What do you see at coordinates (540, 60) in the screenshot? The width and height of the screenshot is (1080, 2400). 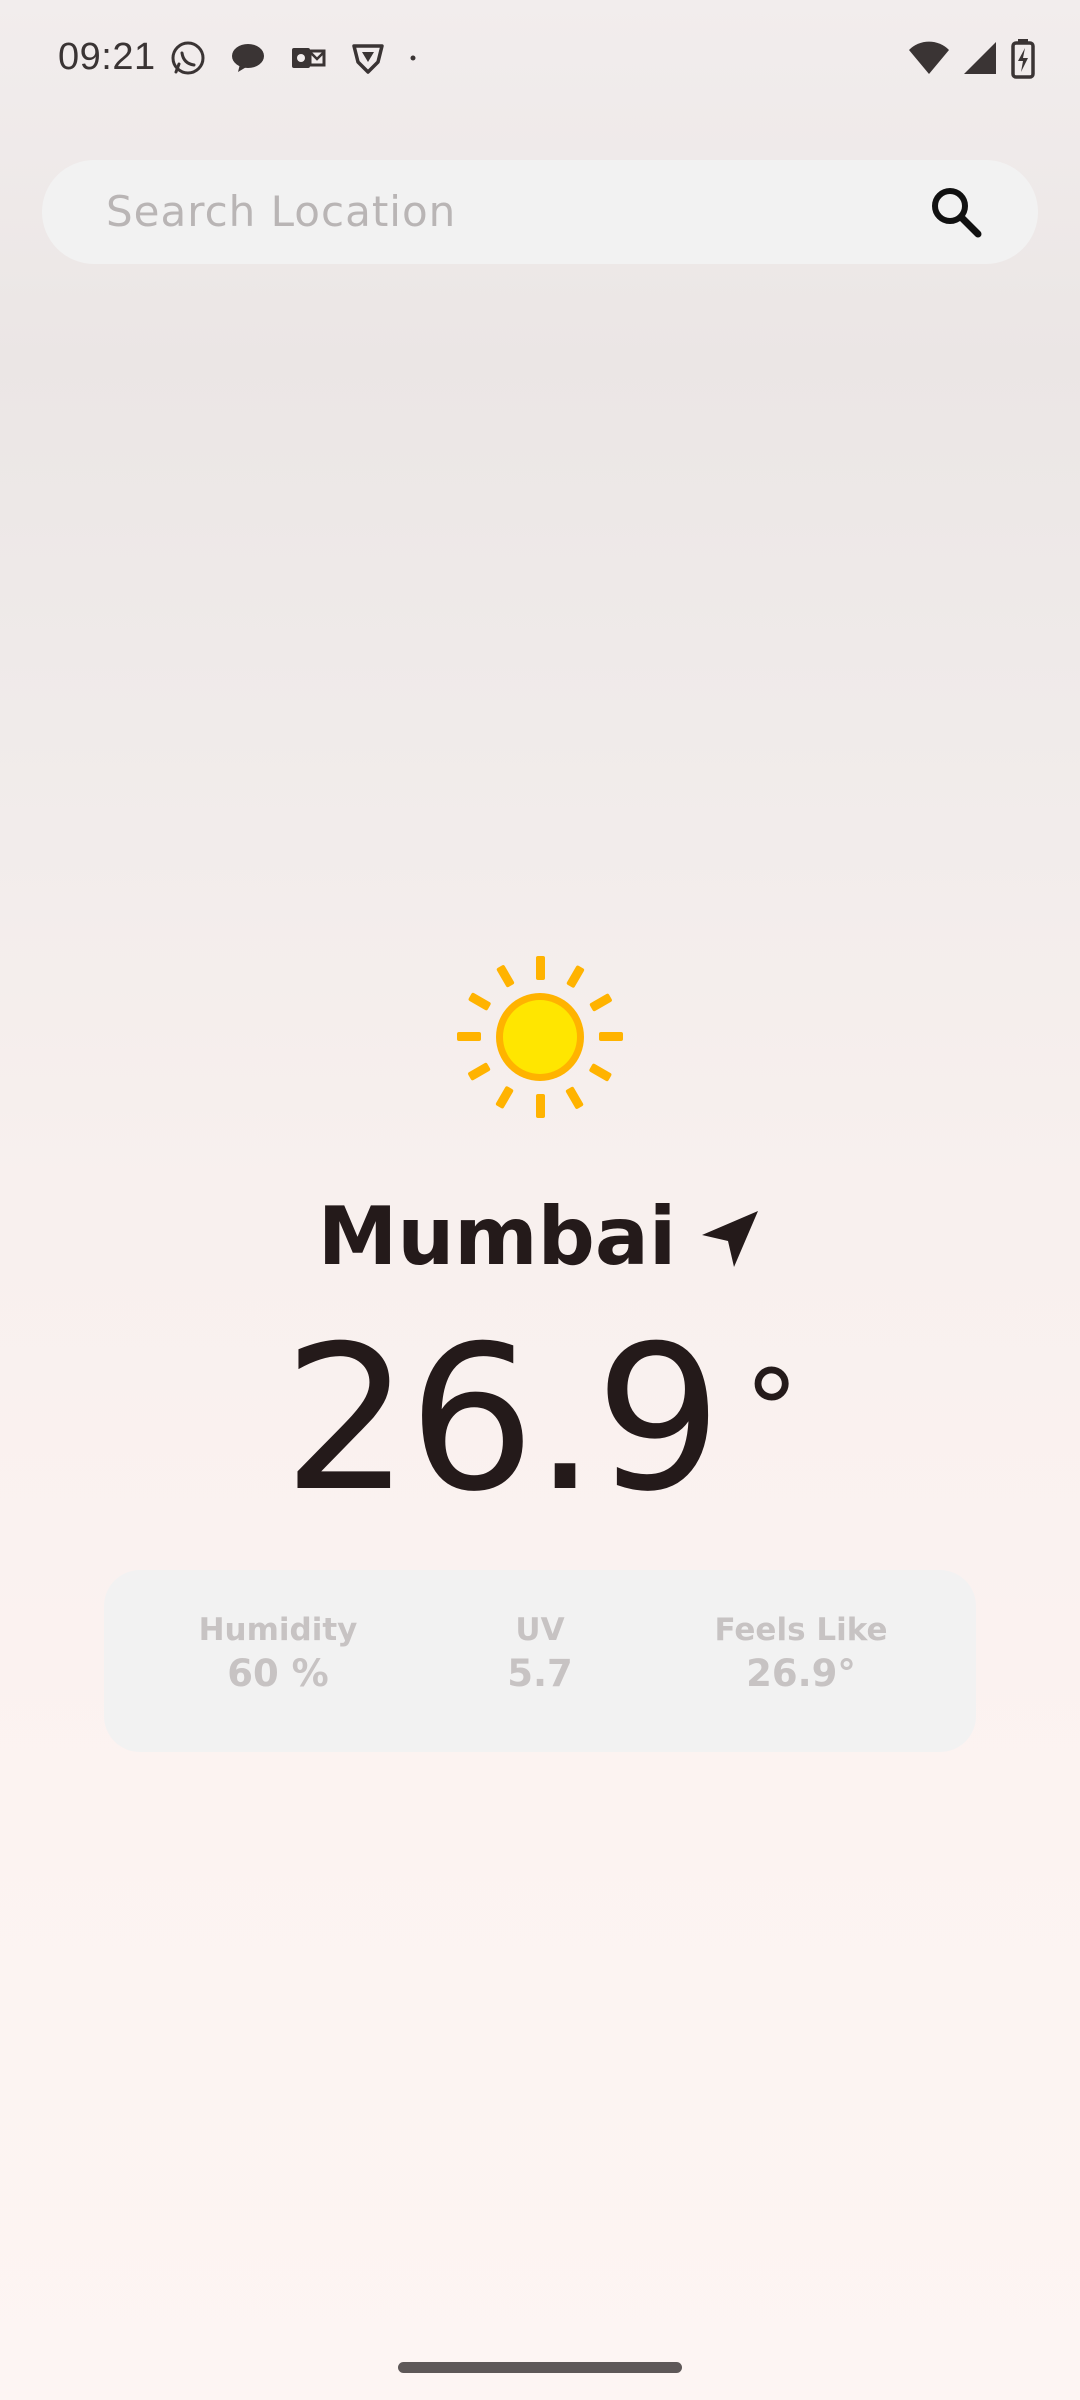 I see `status-bar: 09:21` at bounding box center [540, 60].